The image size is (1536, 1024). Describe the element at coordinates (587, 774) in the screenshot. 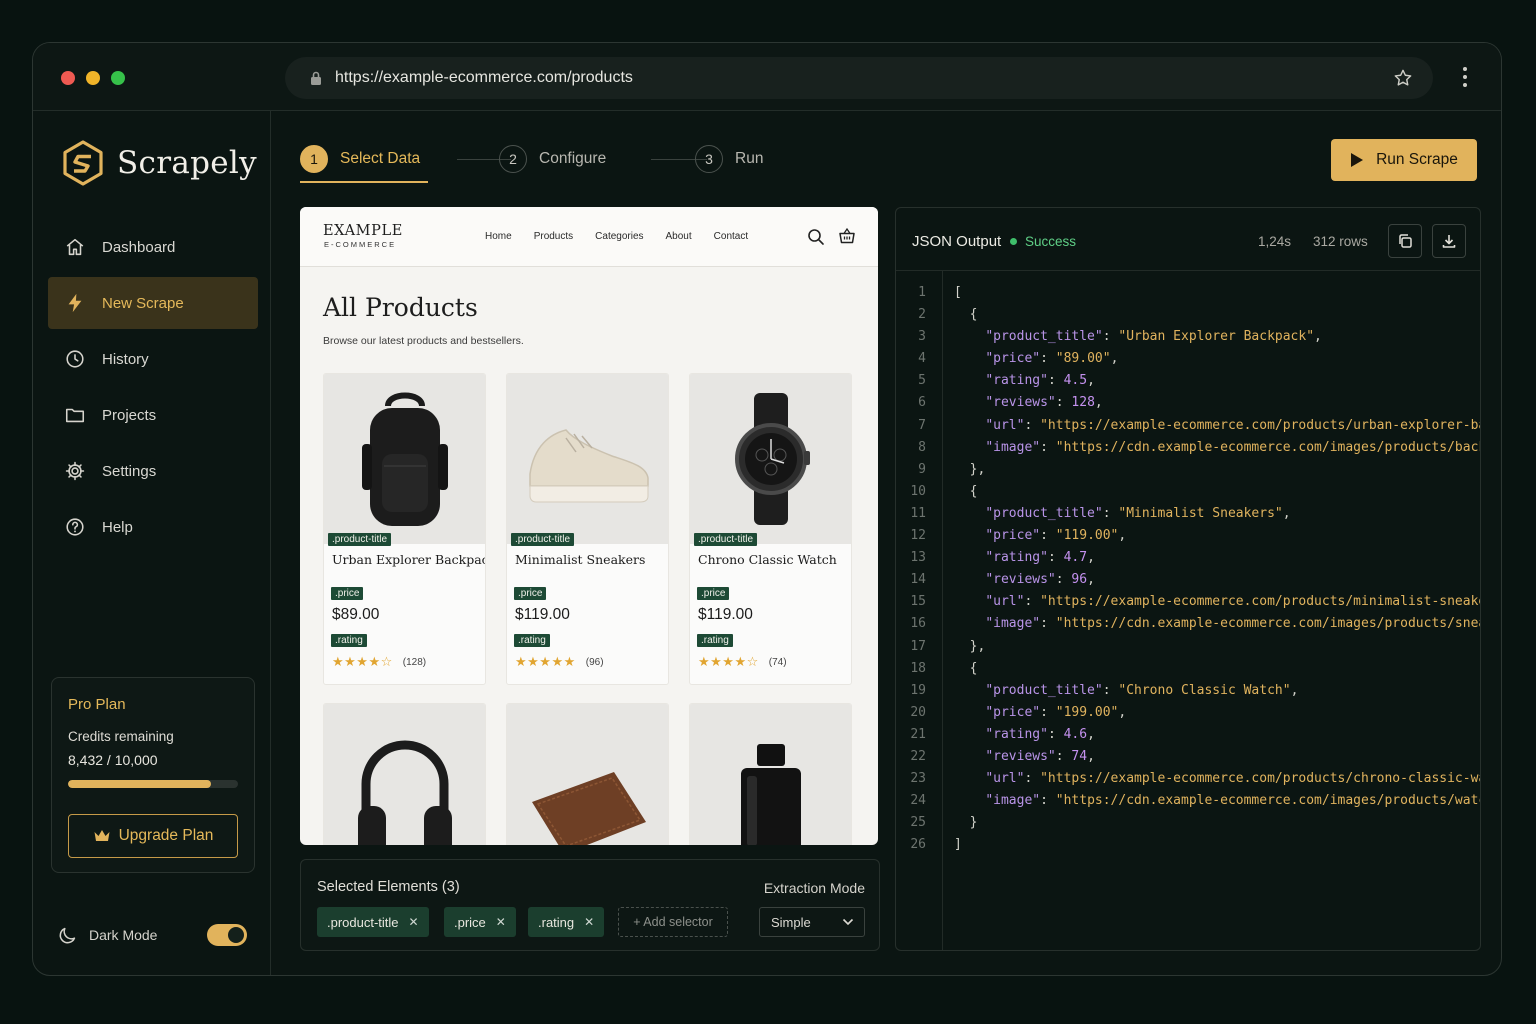

I see `product-card-wallet` at that location.